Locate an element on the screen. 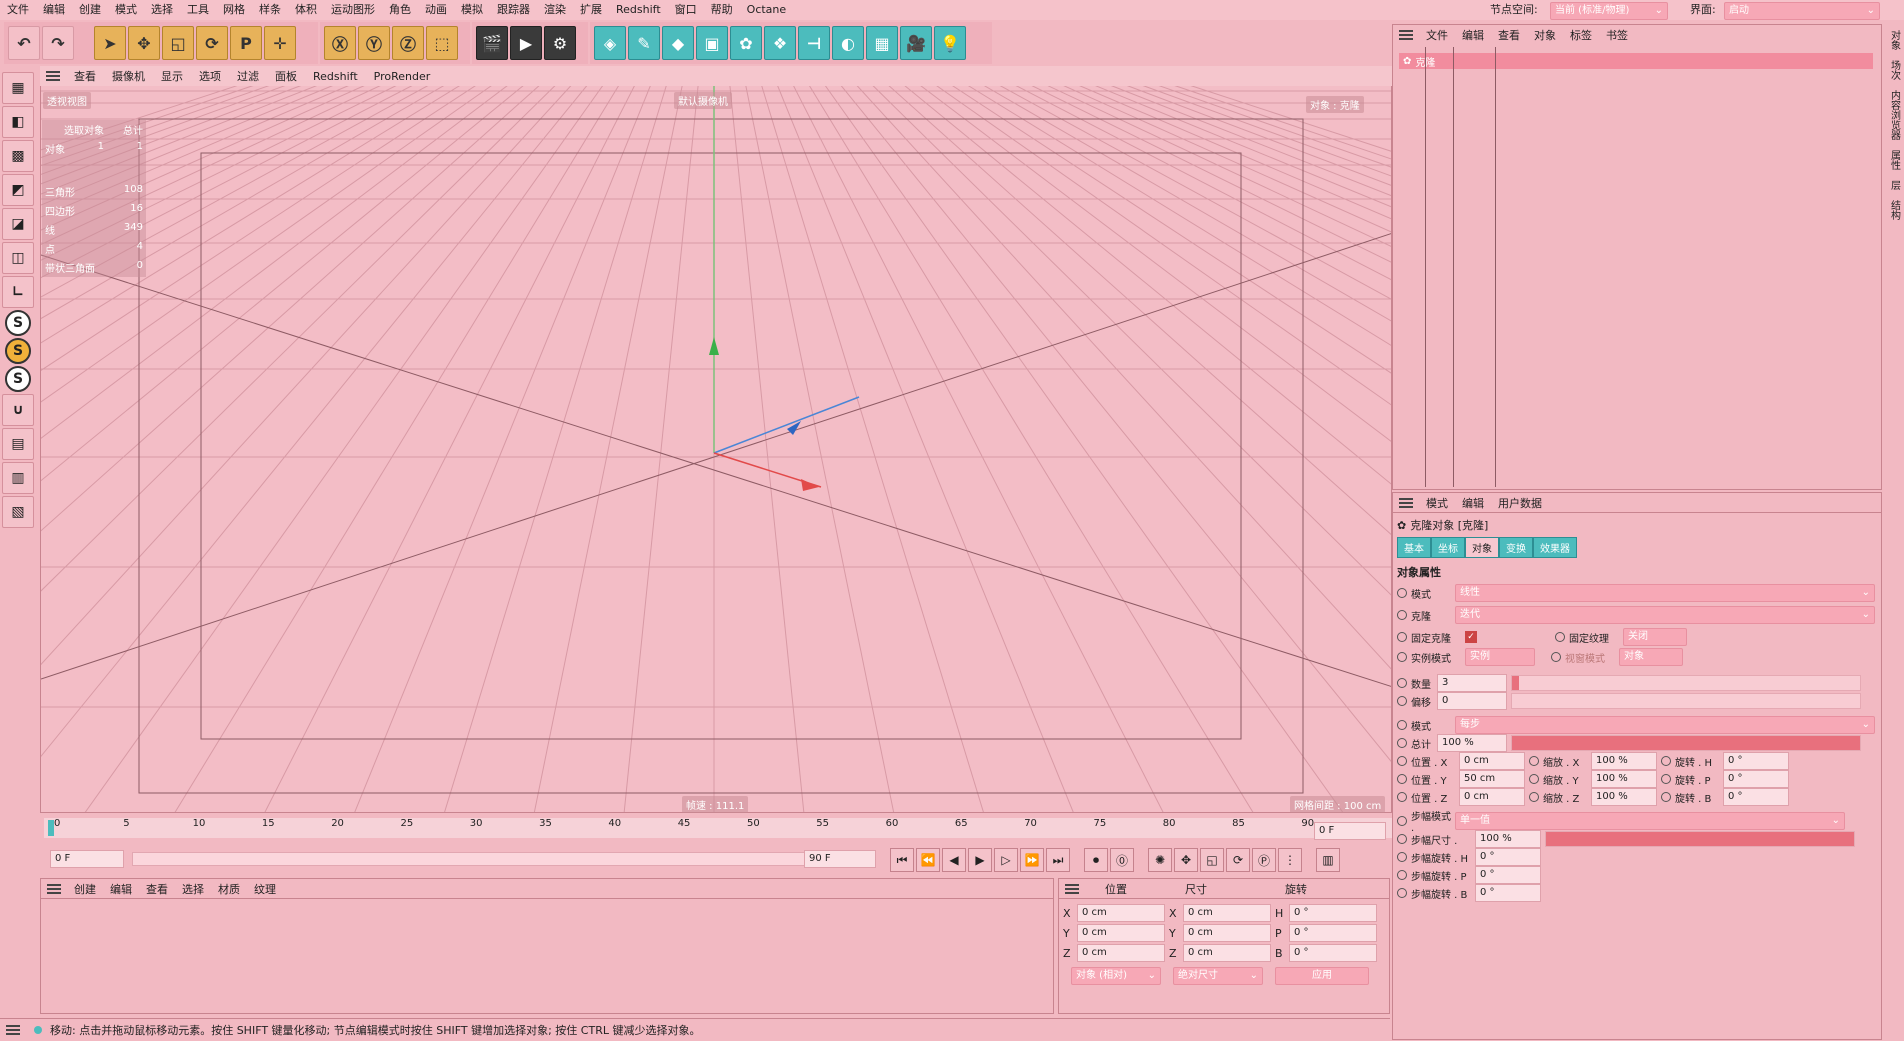 This screenshot has height=1041, width=1904. move-icon: ✥ is located at coordinates (144, 43).